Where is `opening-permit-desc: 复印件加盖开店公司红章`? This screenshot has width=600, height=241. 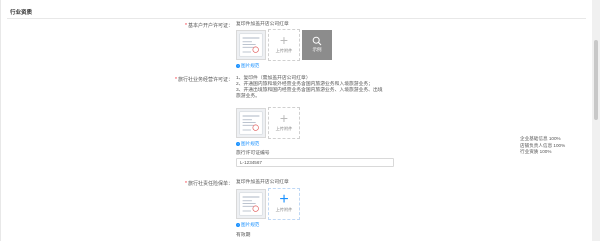 opening-permit-desc: 复印件加盖开店公司红章 is located at coordinates (262, 24).